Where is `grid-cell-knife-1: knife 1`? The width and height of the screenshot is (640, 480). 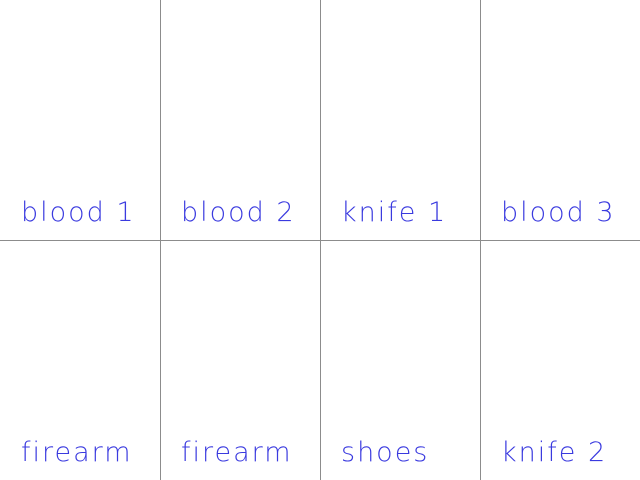 grid-cell-knife-1: knife 1 is located at coordinates (400, 120).